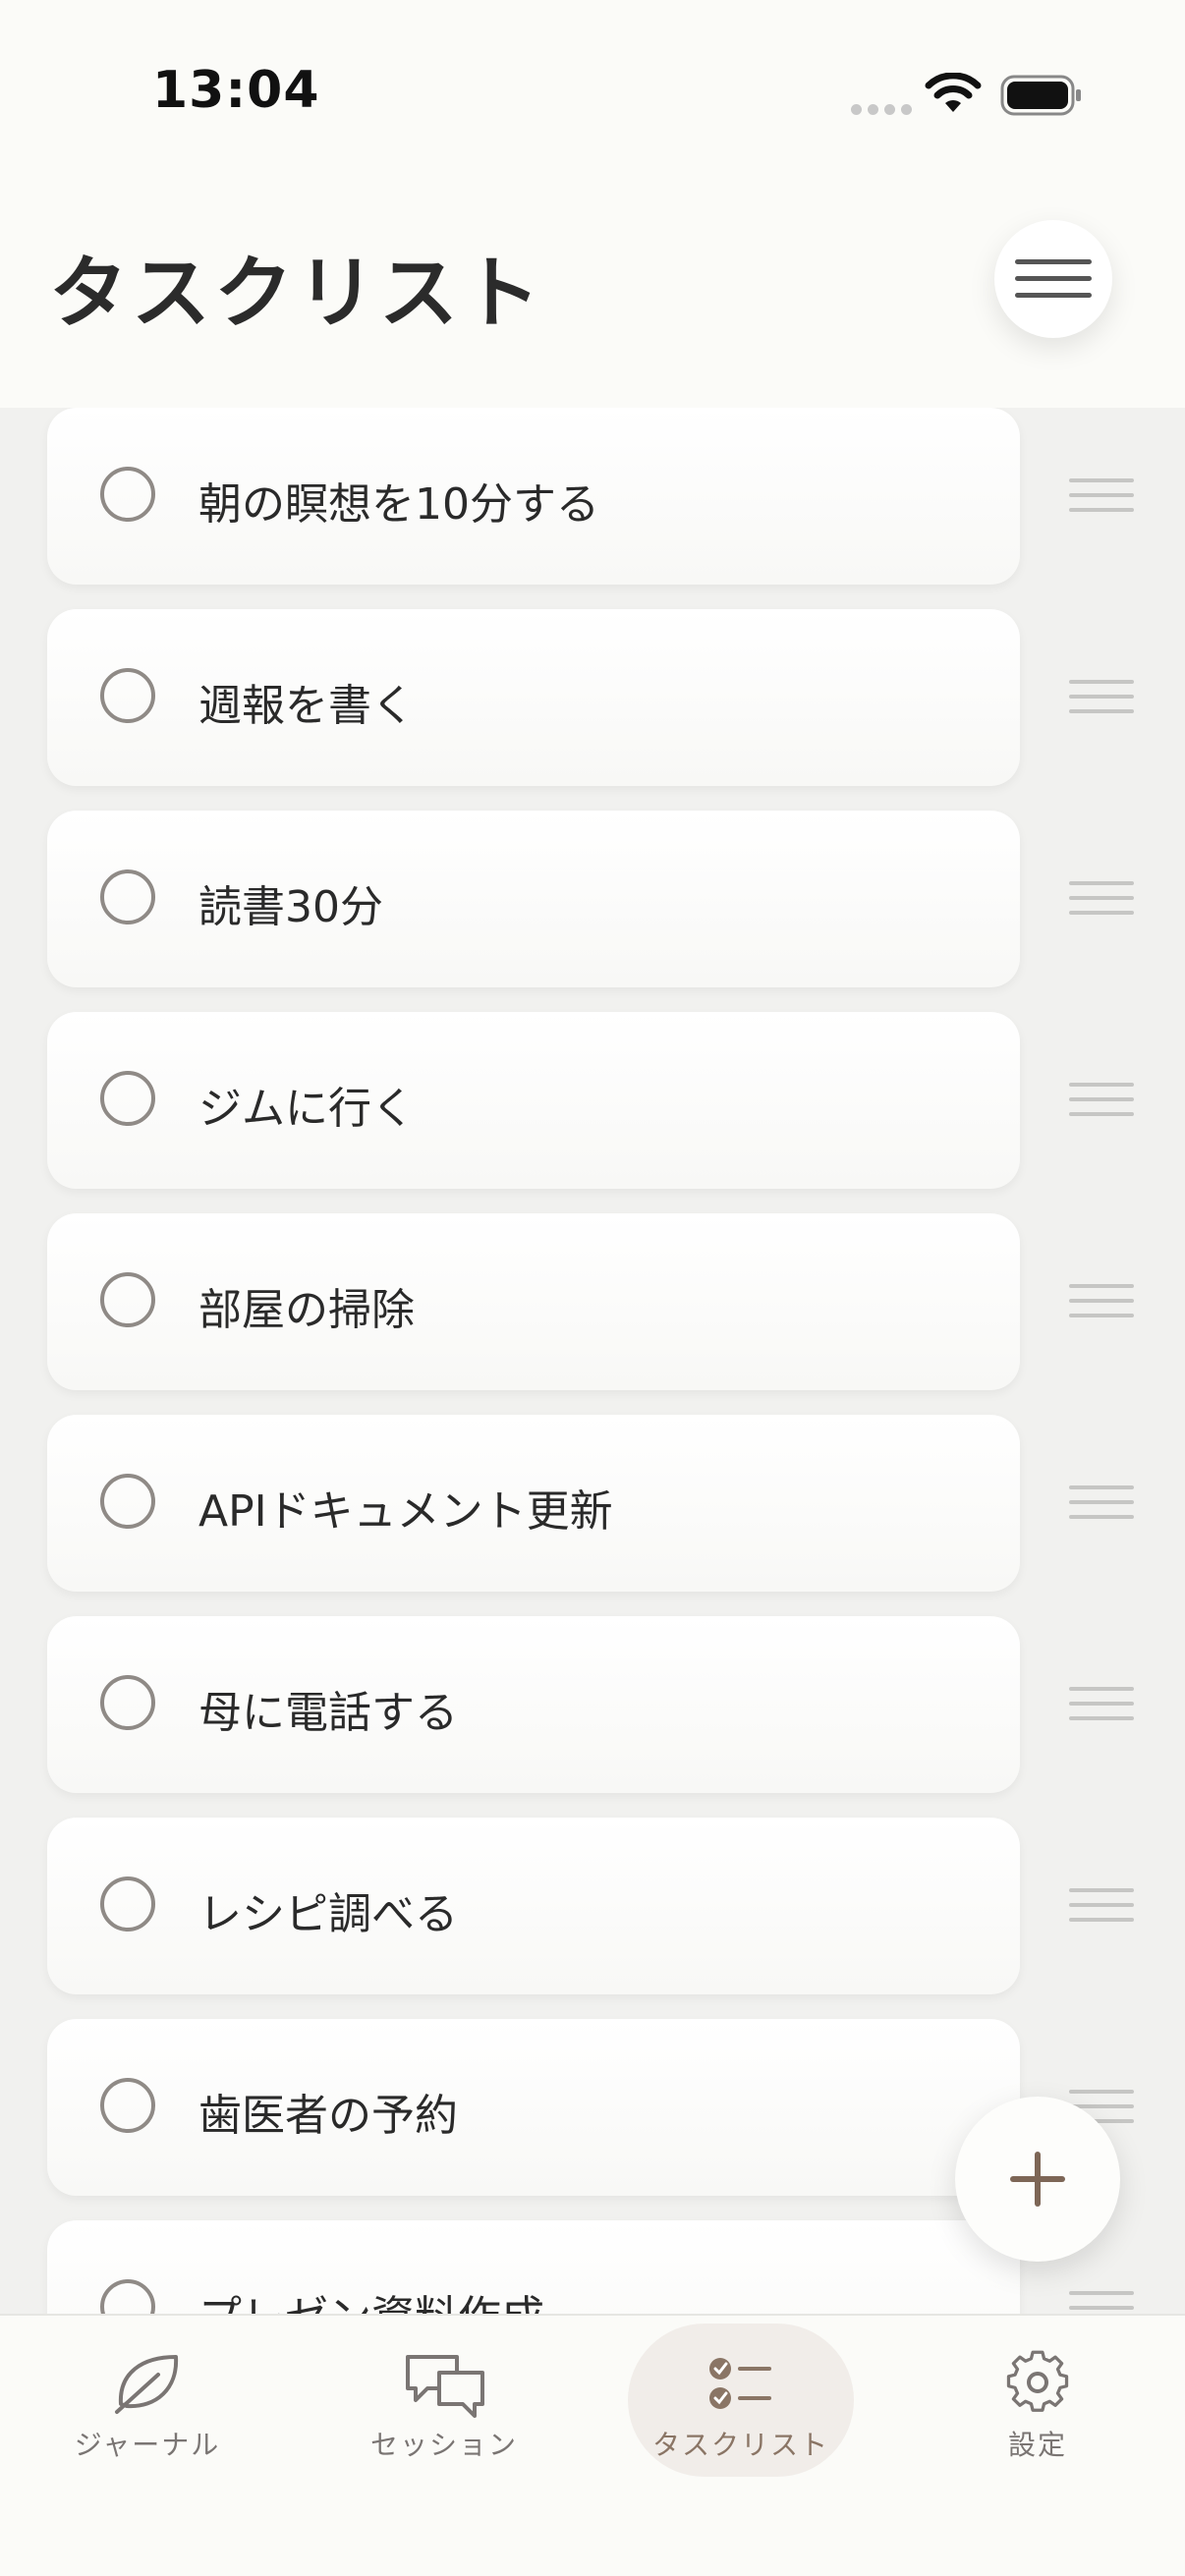 The width and height of the screenshot is (1185, 2576). What do you see at coordinates (328, 1914) in the screenshot?
I see `task-label: レシピ調べる` at bounding box center [328, 1914].